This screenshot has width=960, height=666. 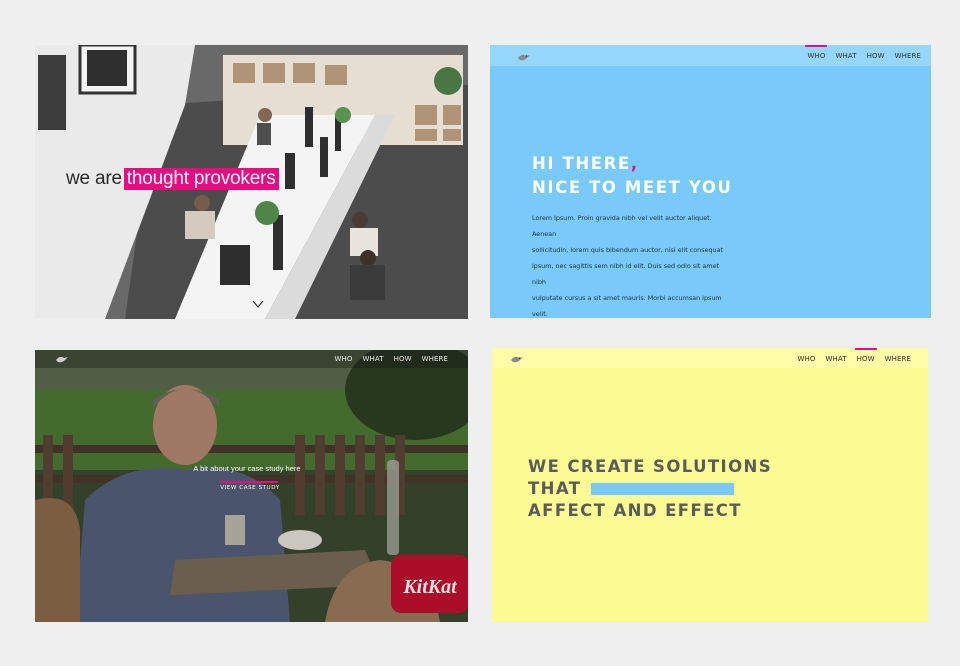 What do you see at coordinates (635, 510) in the screenshot?
I see `title-line-3: AFFECT AND EFFECT` at bounding box center [635, 510].